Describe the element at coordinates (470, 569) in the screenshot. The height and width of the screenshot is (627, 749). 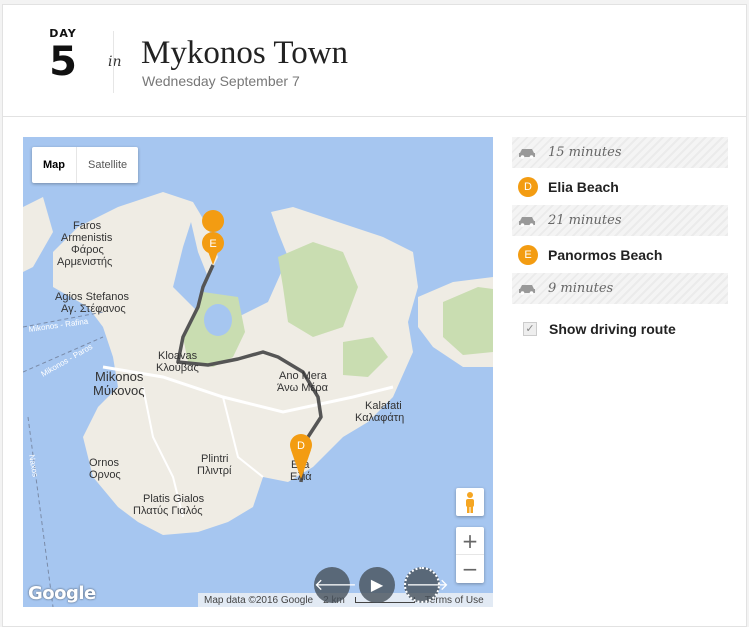
I see `zoom-out-button: −` at that location.